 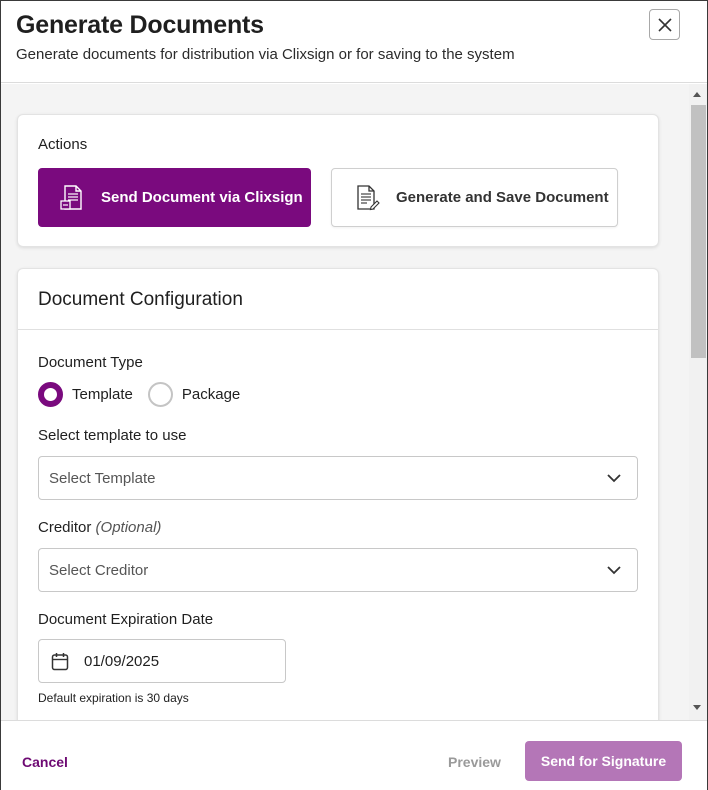 What do you see at coordinates (162, 661) in the screenshot?
I see `expiration-date-input: 01/09/2025` at bounding box center [162, 661].